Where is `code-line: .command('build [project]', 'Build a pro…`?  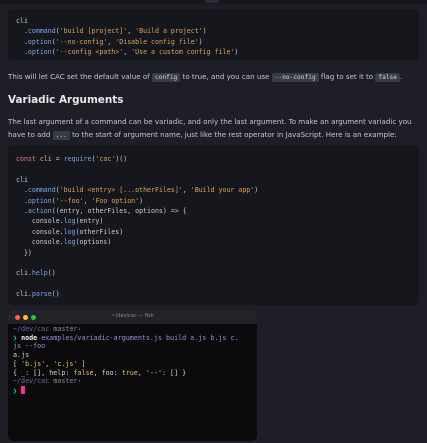
code-line: .command('build [project]', 'Build a pro… is located at coordinates (111, 31).